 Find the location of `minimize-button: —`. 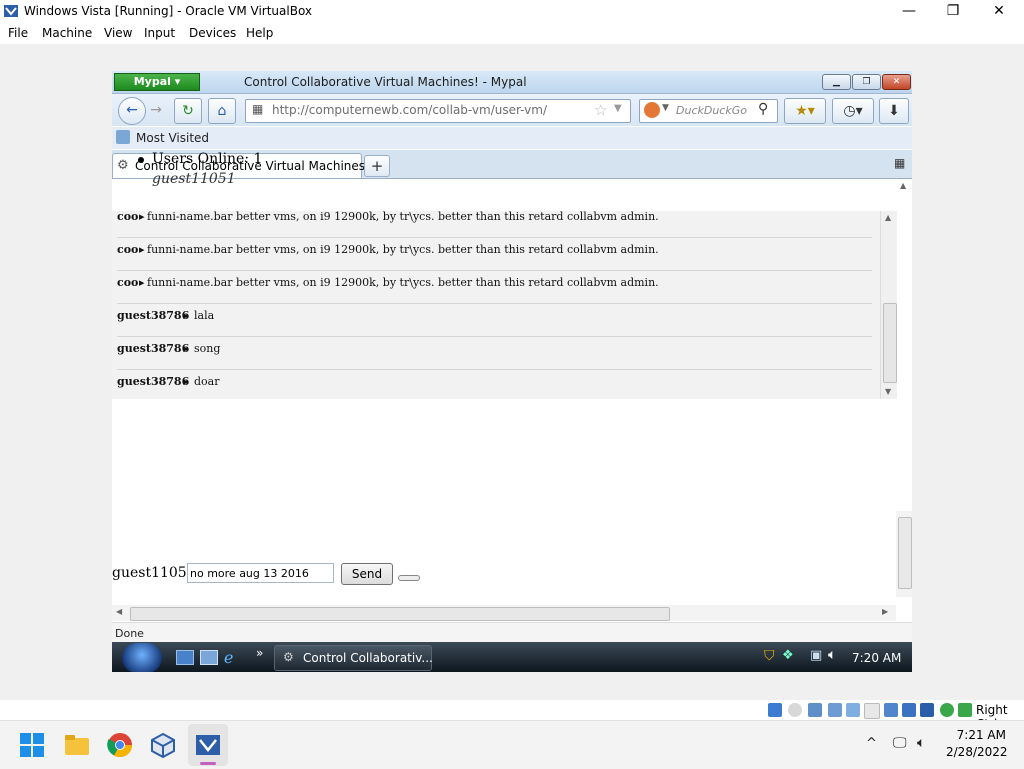

minimize-button: — is located at coordinates (909, 11).